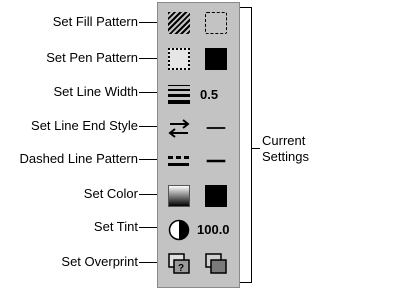  What do you see at coordinates (179, 59) in the screenshot?
I see `dotted-square-icon` at bounding box center [179, 59].